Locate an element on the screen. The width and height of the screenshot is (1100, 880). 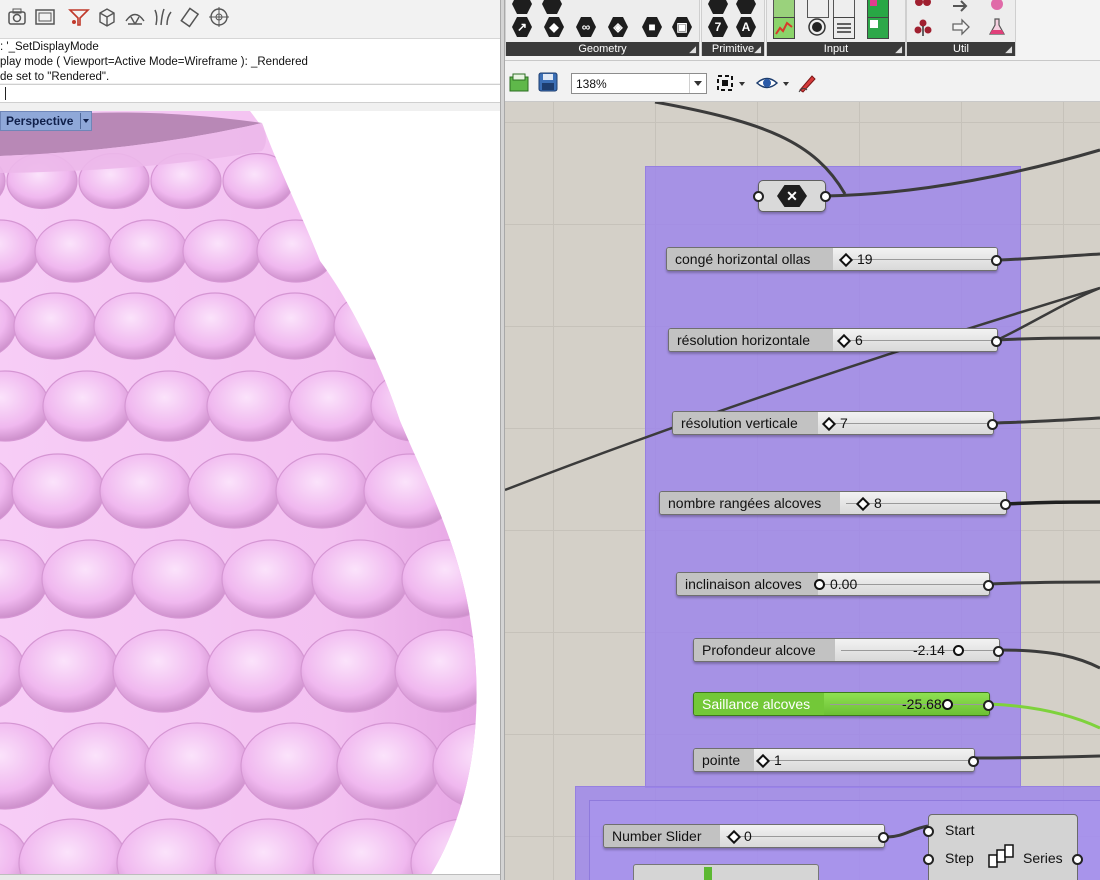
panel-label-text: Primitive is located at coordinates (733, 49).